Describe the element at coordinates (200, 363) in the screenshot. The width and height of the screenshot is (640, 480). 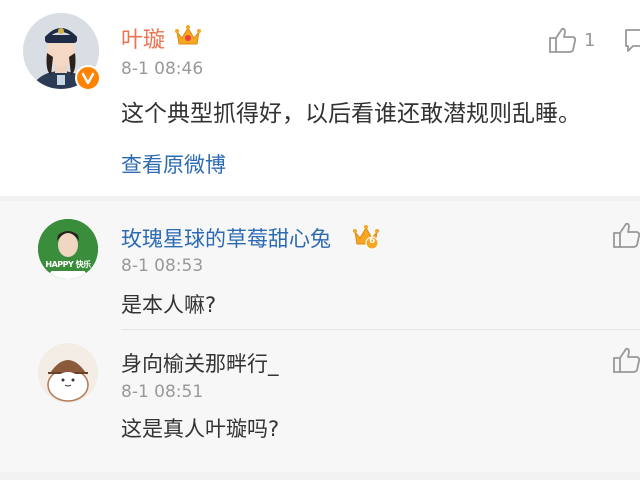
I see `reply-2-author: 身向榆关那畔行_` at that location.